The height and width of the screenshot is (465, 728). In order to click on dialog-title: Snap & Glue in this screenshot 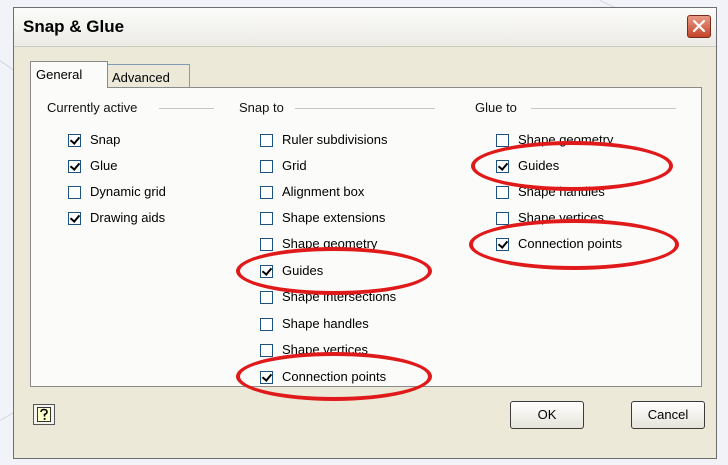, I will do `click(74, 26)`.